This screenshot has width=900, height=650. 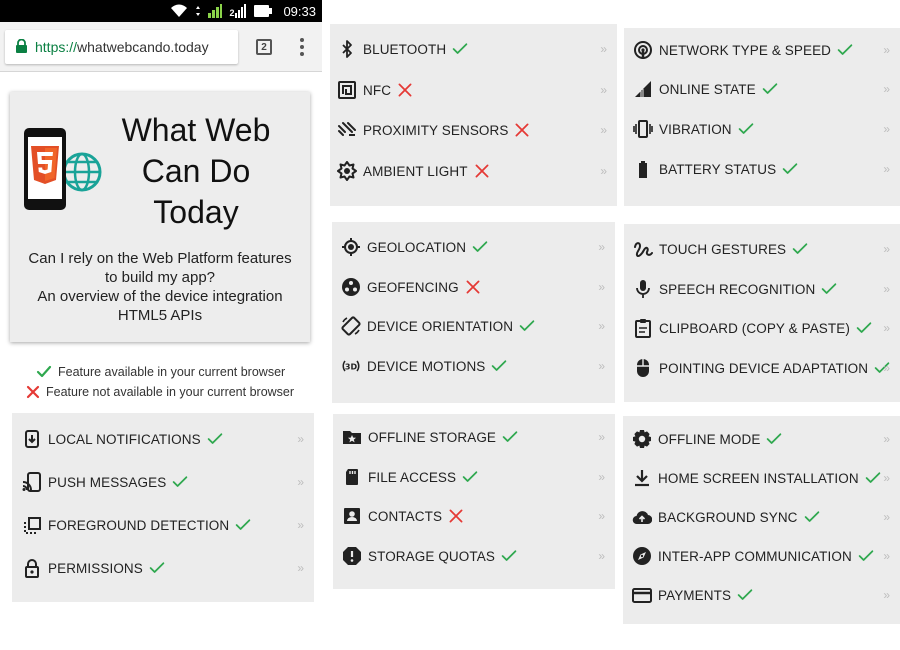 What do you see at coordinates (426, 366) in the screenshot?
I see `feature-label: DEVICE MOTIONS` at bounding box center [426, 366].